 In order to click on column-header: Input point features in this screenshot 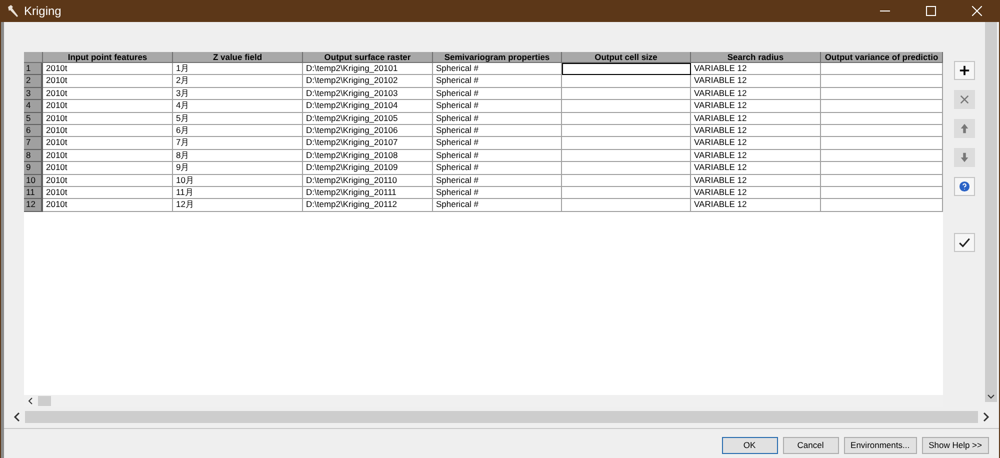, I will do `click(108, 57)`.